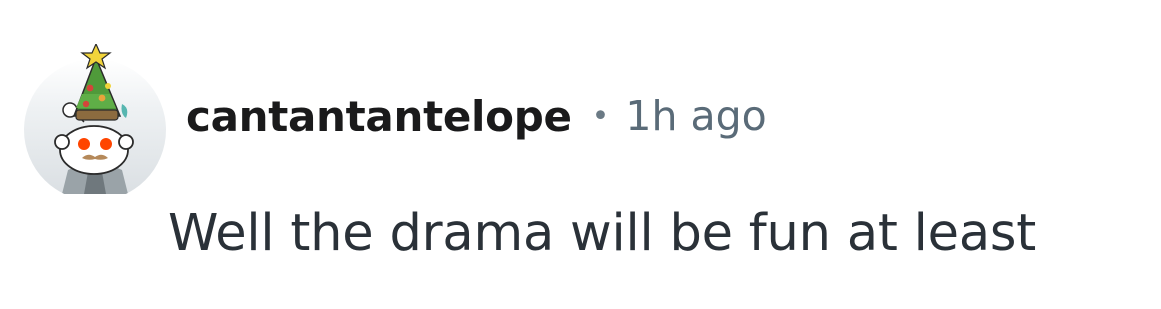  What do you see at coordinates (695, 116) in the screenshot?
I see `comment-timestamp: 1h ago` at bounding box center [695, 116].